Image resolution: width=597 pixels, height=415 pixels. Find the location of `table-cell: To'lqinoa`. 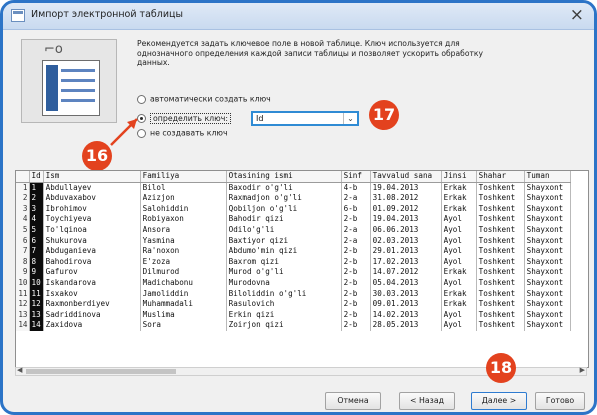

table-cell: To'lqinoa is located at coordinates (92, 230).